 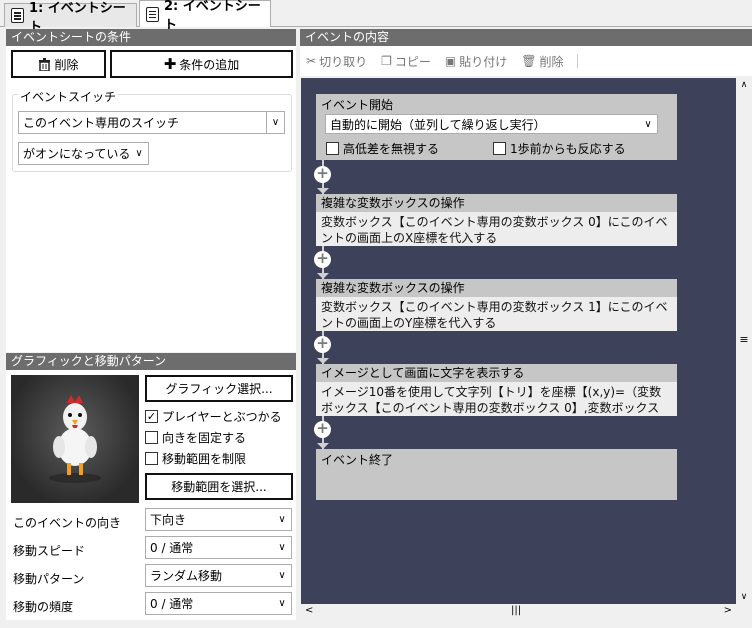 What do you see at coordinates (343, 61) in the screenshot?
I see `cut-label: 切り取り` at bounding box center [343, 61].